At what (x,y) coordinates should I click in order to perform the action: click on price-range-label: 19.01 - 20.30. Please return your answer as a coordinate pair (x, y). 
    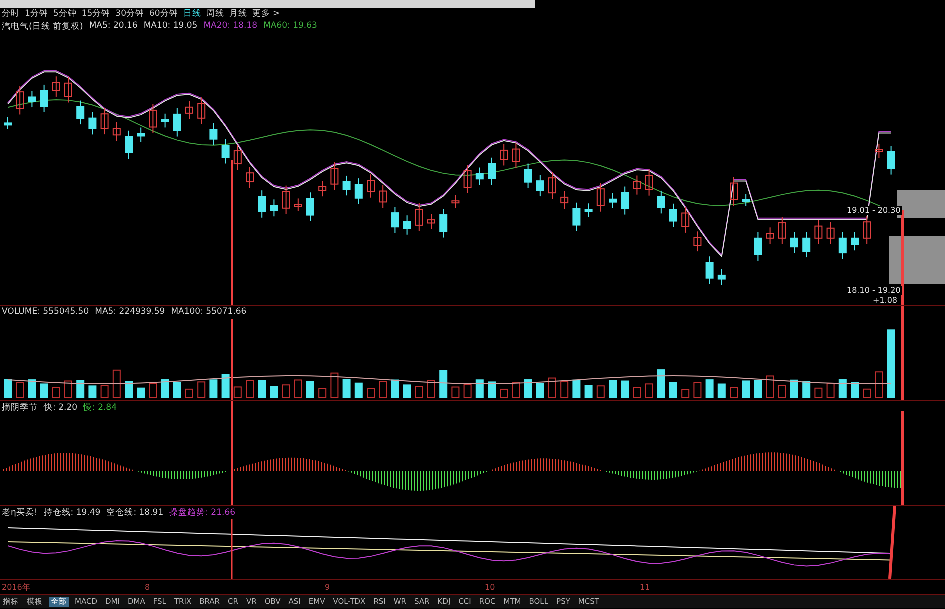
    Looking at the image, I should click on (874, 210).